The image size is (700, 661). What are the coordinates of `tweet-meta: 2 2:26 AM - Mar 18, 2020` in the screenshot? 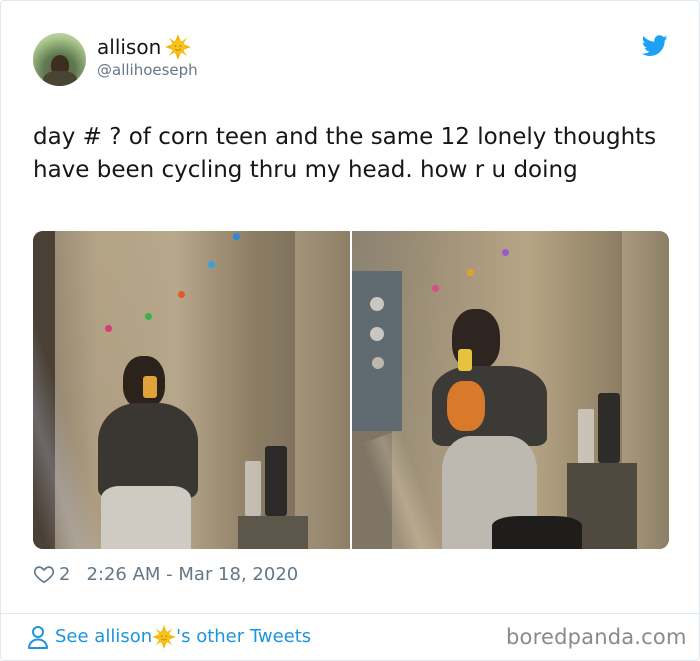 It's located at (165, 574).